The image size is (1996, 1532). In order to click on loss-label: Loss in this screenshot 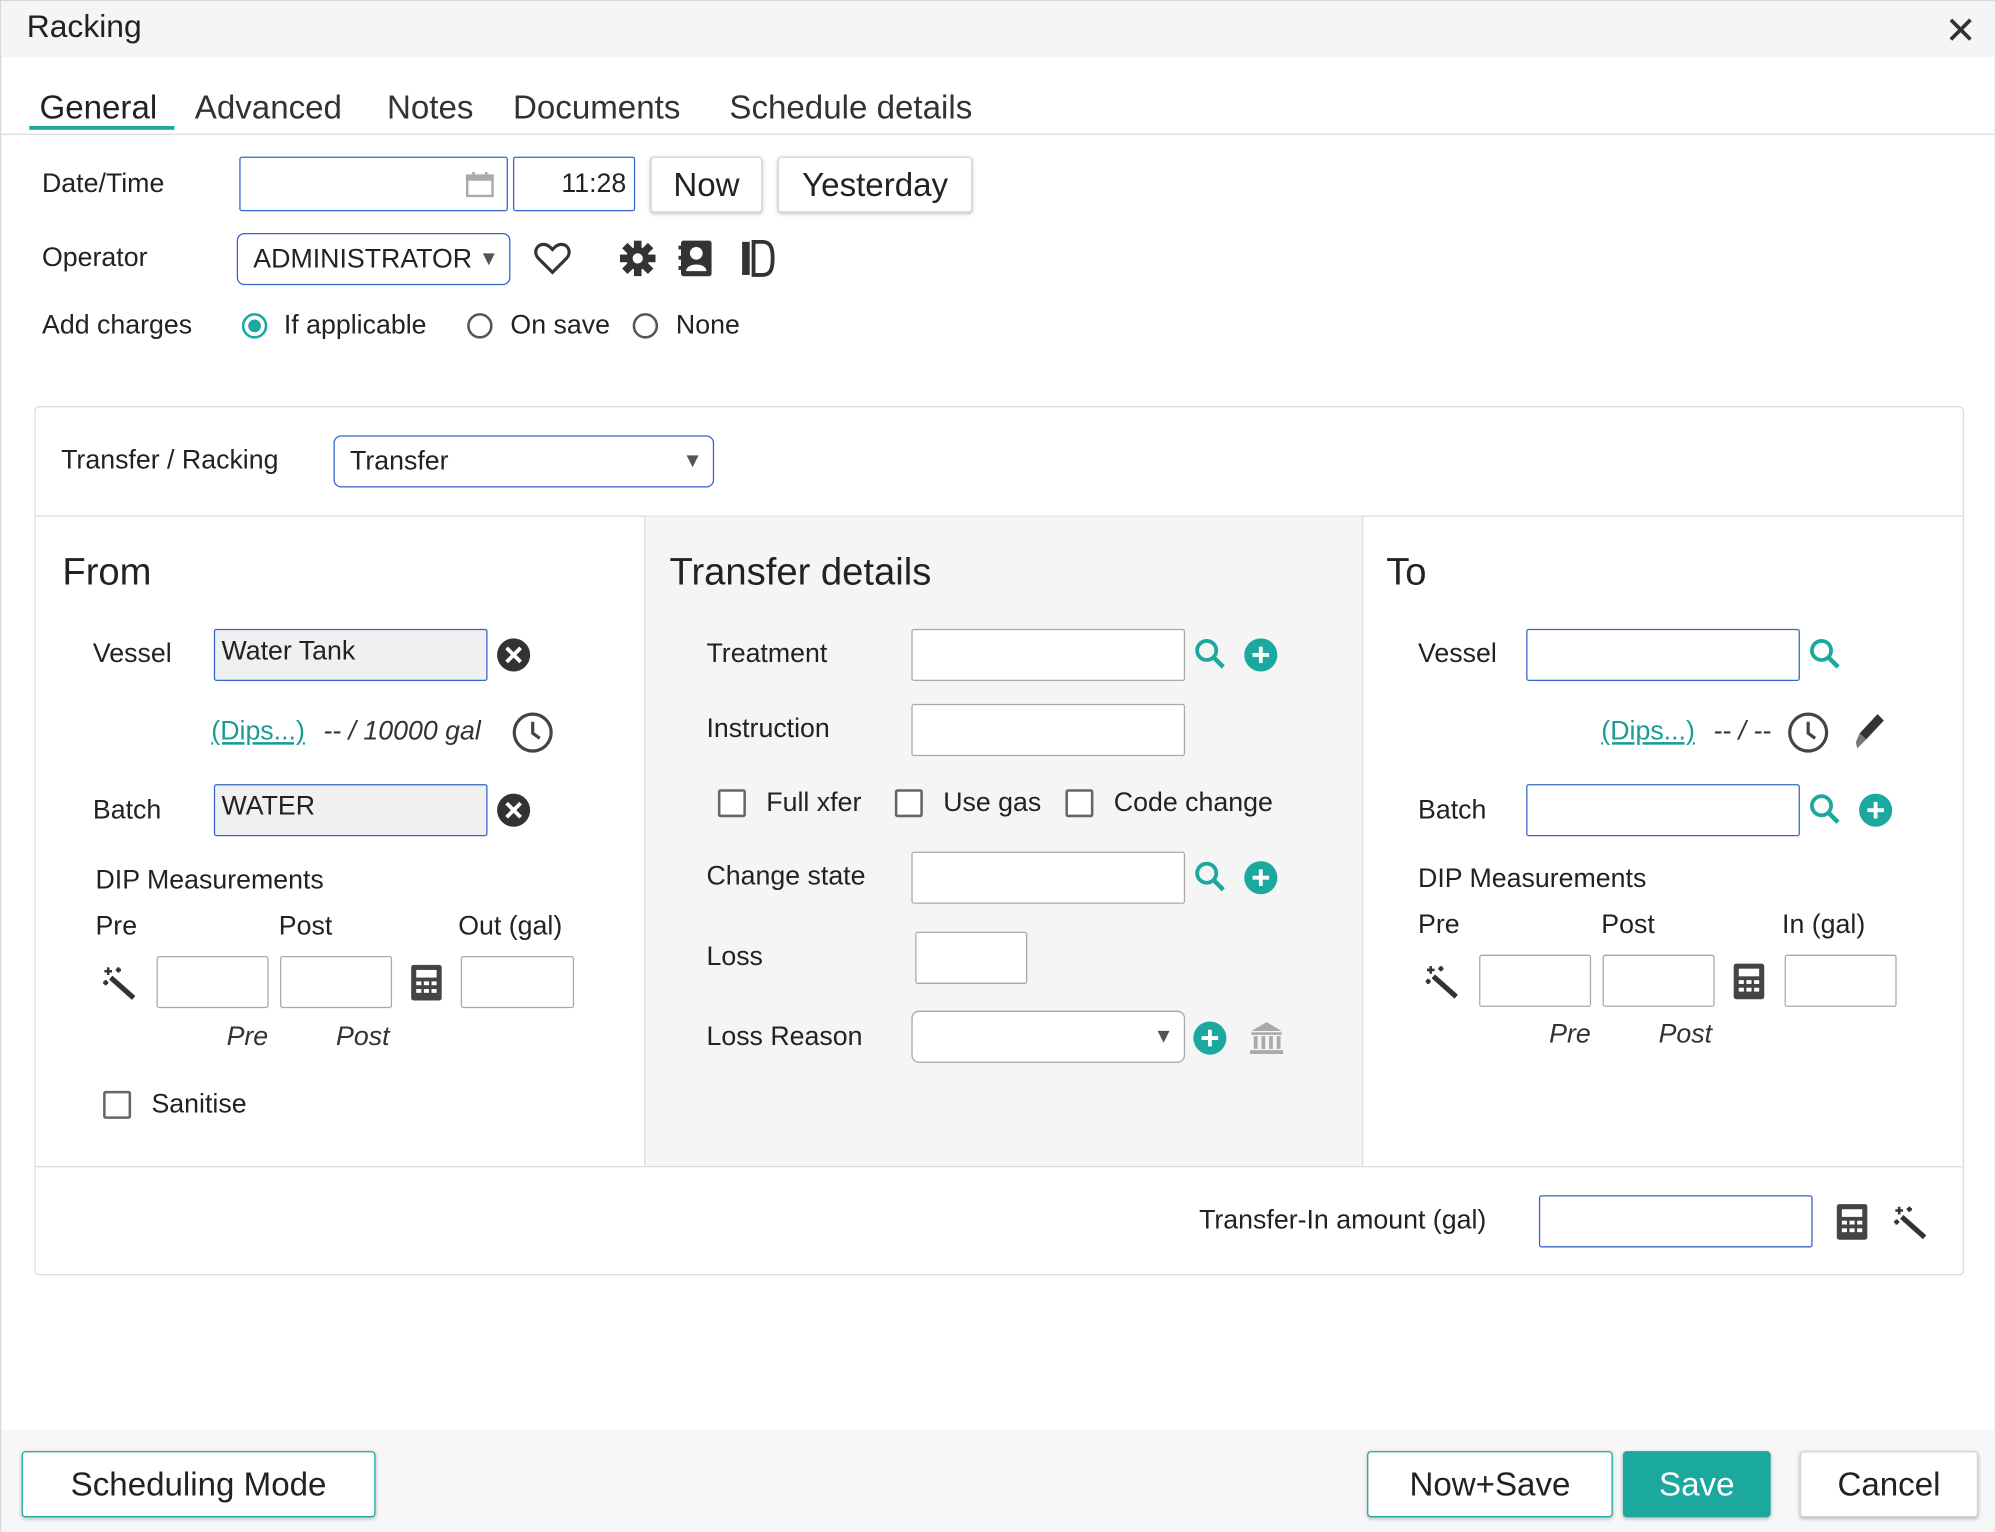, I will do `click(734, 956)`.